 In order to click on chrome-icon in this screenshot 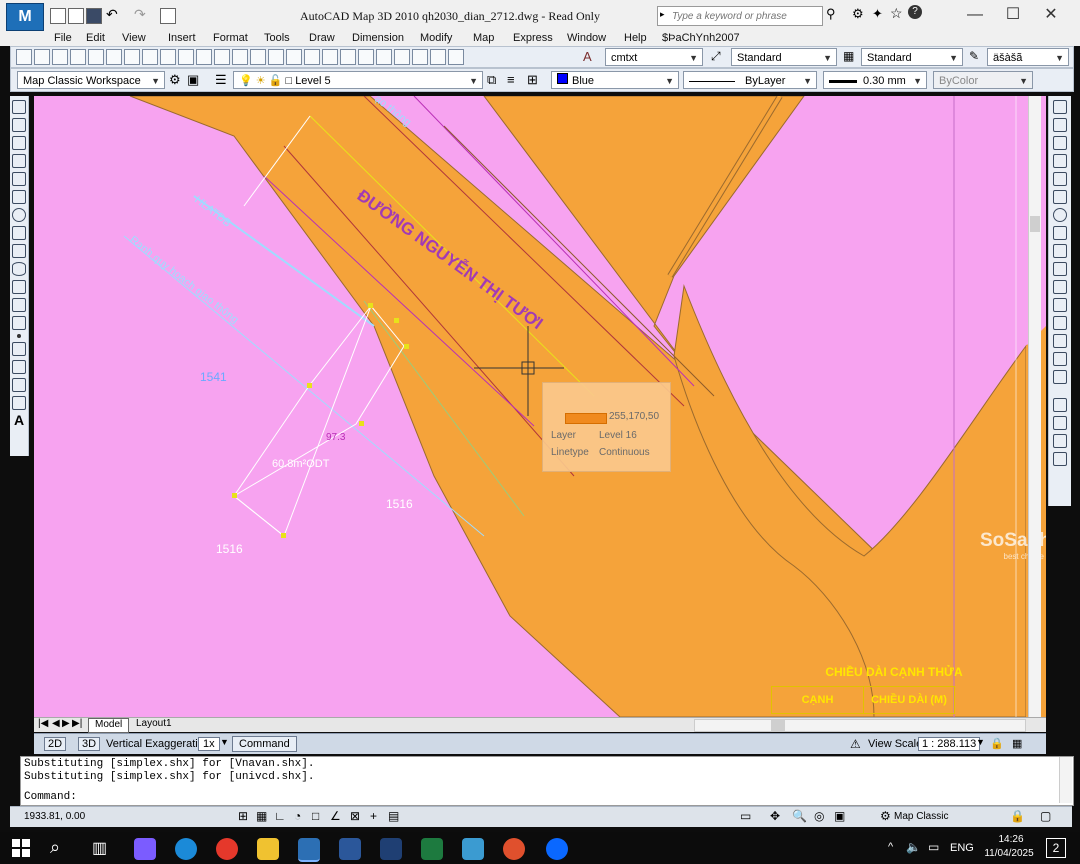, I will do `click(227, 849)`.